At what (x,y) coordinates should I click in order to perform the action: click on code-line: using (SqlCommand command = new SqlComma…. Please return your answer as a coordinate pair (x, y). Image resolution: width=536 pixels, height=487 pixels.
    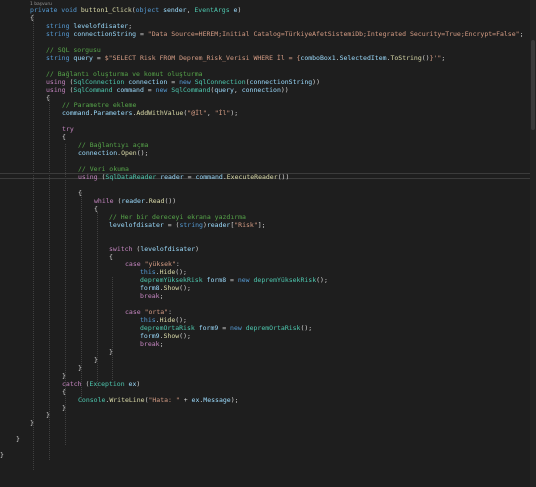
    Looking at the image, I should click on (167, 90).